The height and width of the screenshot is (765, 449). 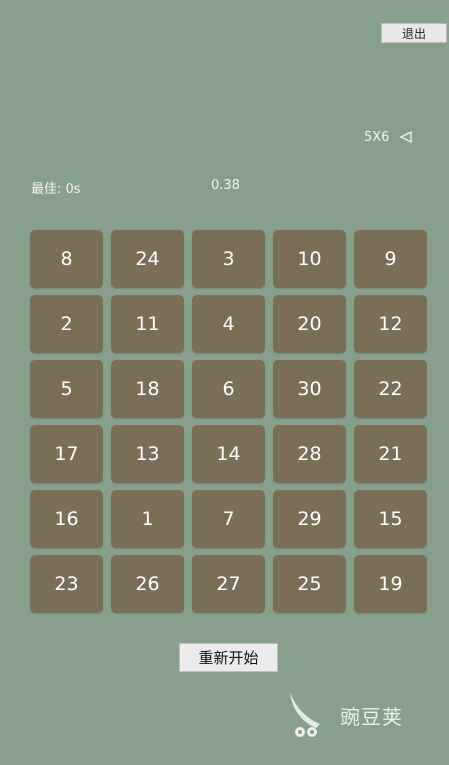 I want to click on puzzle-tile: 20, so click(x=309, y=324).